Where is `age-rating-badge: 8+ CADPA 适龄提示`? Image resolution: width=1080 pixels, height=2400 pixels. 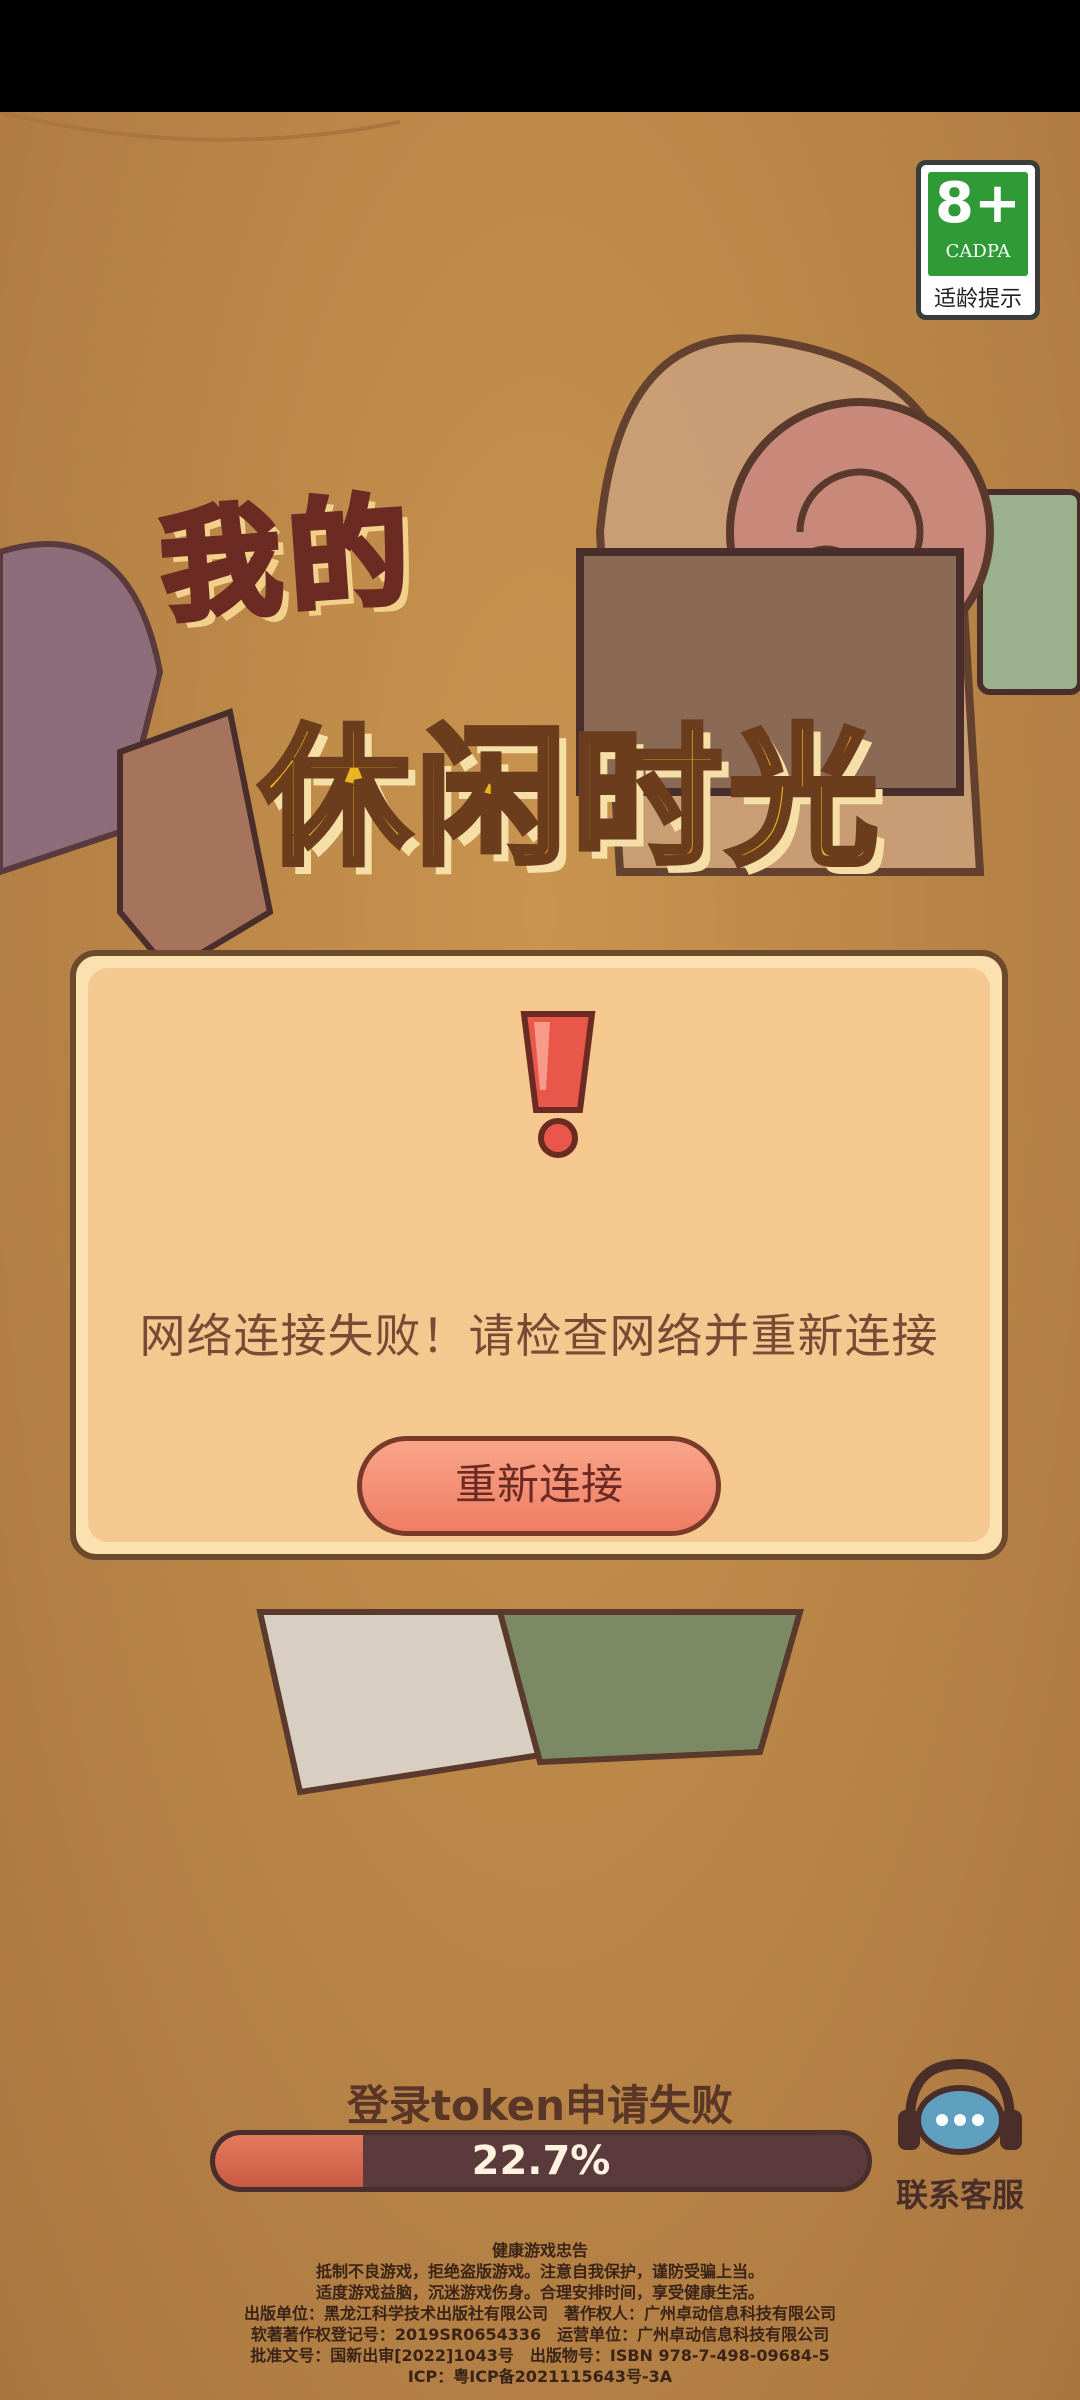 age-rating-badge: 8+ CADPA 适龄提示 is located at coordinates (978, 240).